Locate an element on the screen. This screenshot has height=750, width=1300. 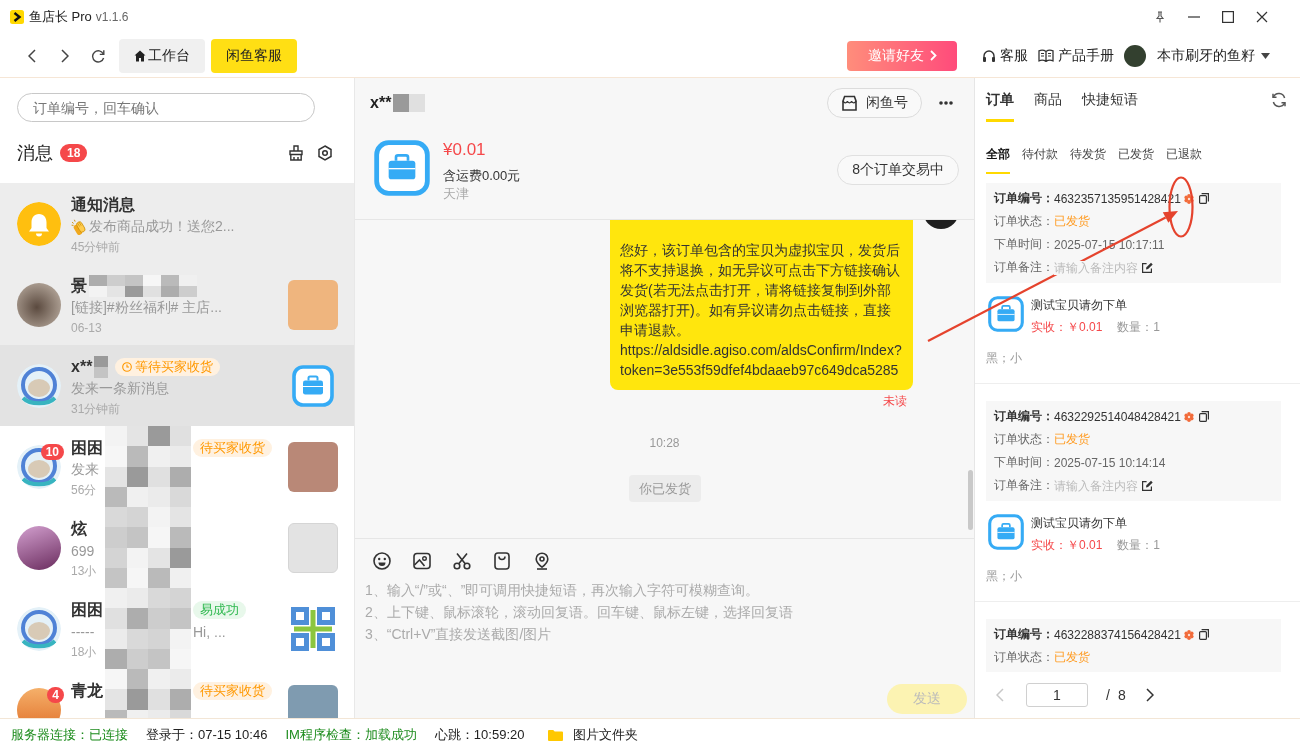
location-icon is located at coordinates (542, 561).